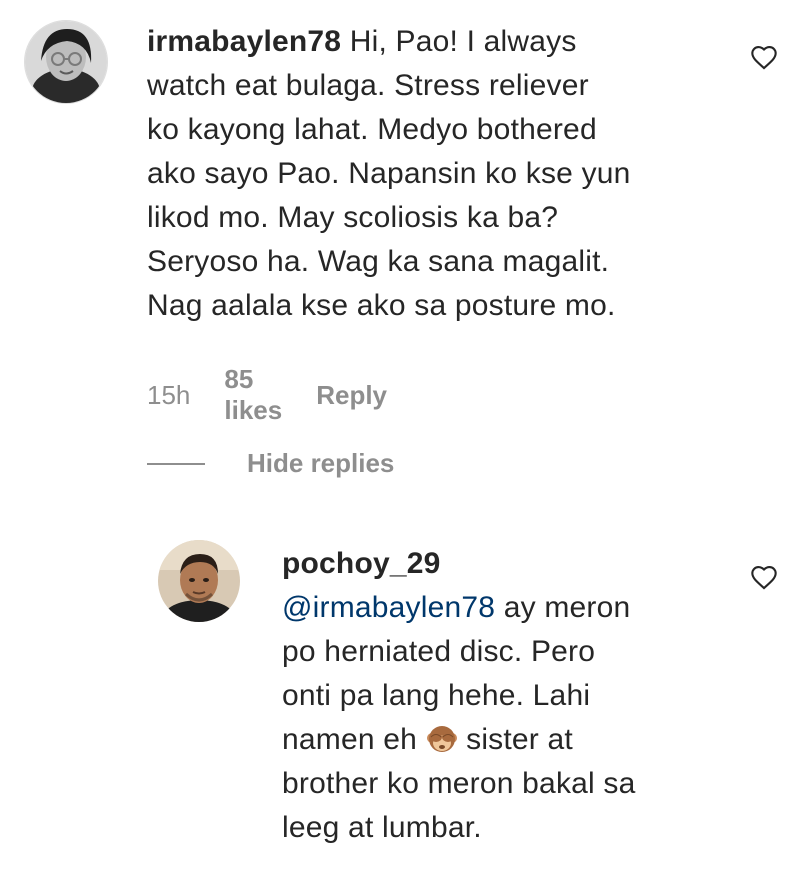 The width and height of the screenshot is (800, 888). Describe the element at coordinates (169, 394) in the screenshot. I see `comment-time: 15h` at that location.